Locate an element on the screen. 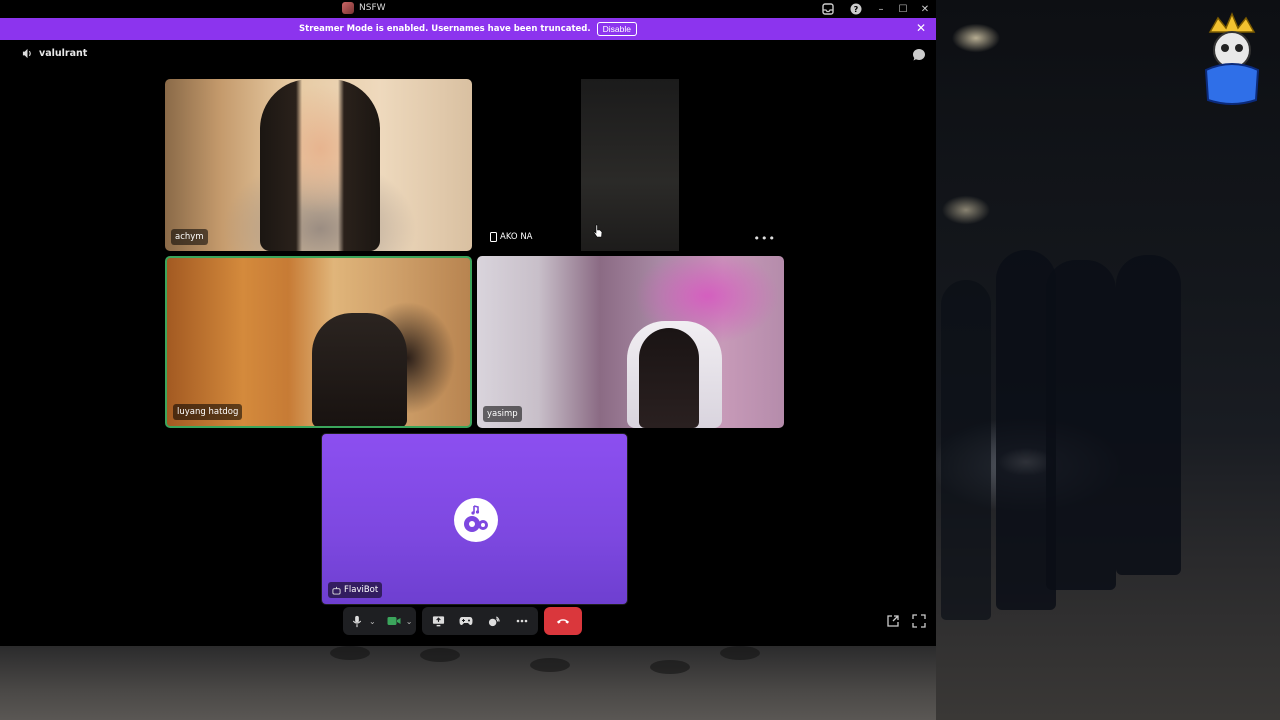 The image size is (1280, 720). call-controls: ⌄ ⌄ is located at coordinates (463, 621).